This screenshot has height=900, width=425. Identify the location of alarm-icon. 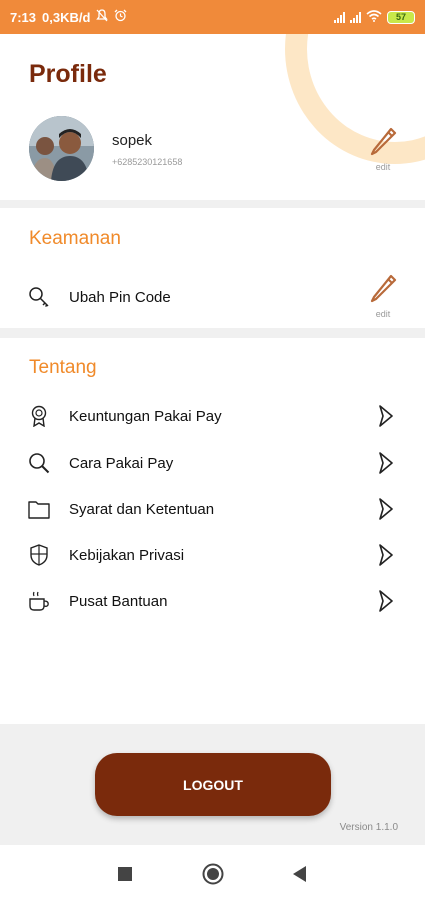
(120, 17).